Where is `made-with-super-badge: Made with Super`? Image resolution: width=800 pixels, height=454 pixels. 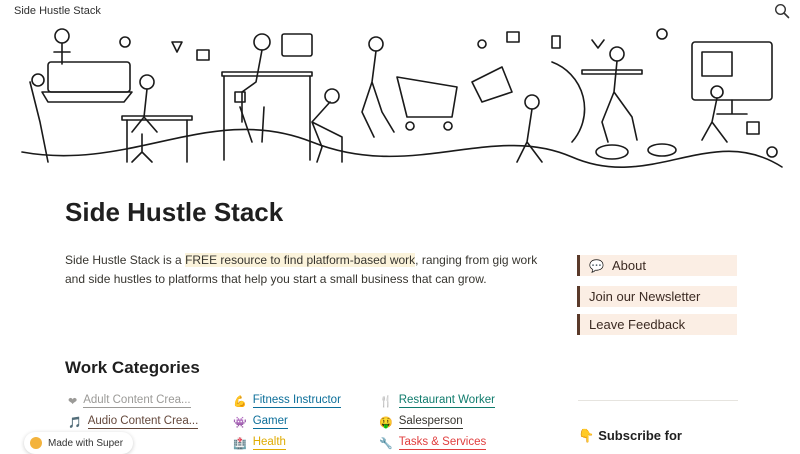 made-with-super-badge: Made with Super is located at coordinates (79, 443).